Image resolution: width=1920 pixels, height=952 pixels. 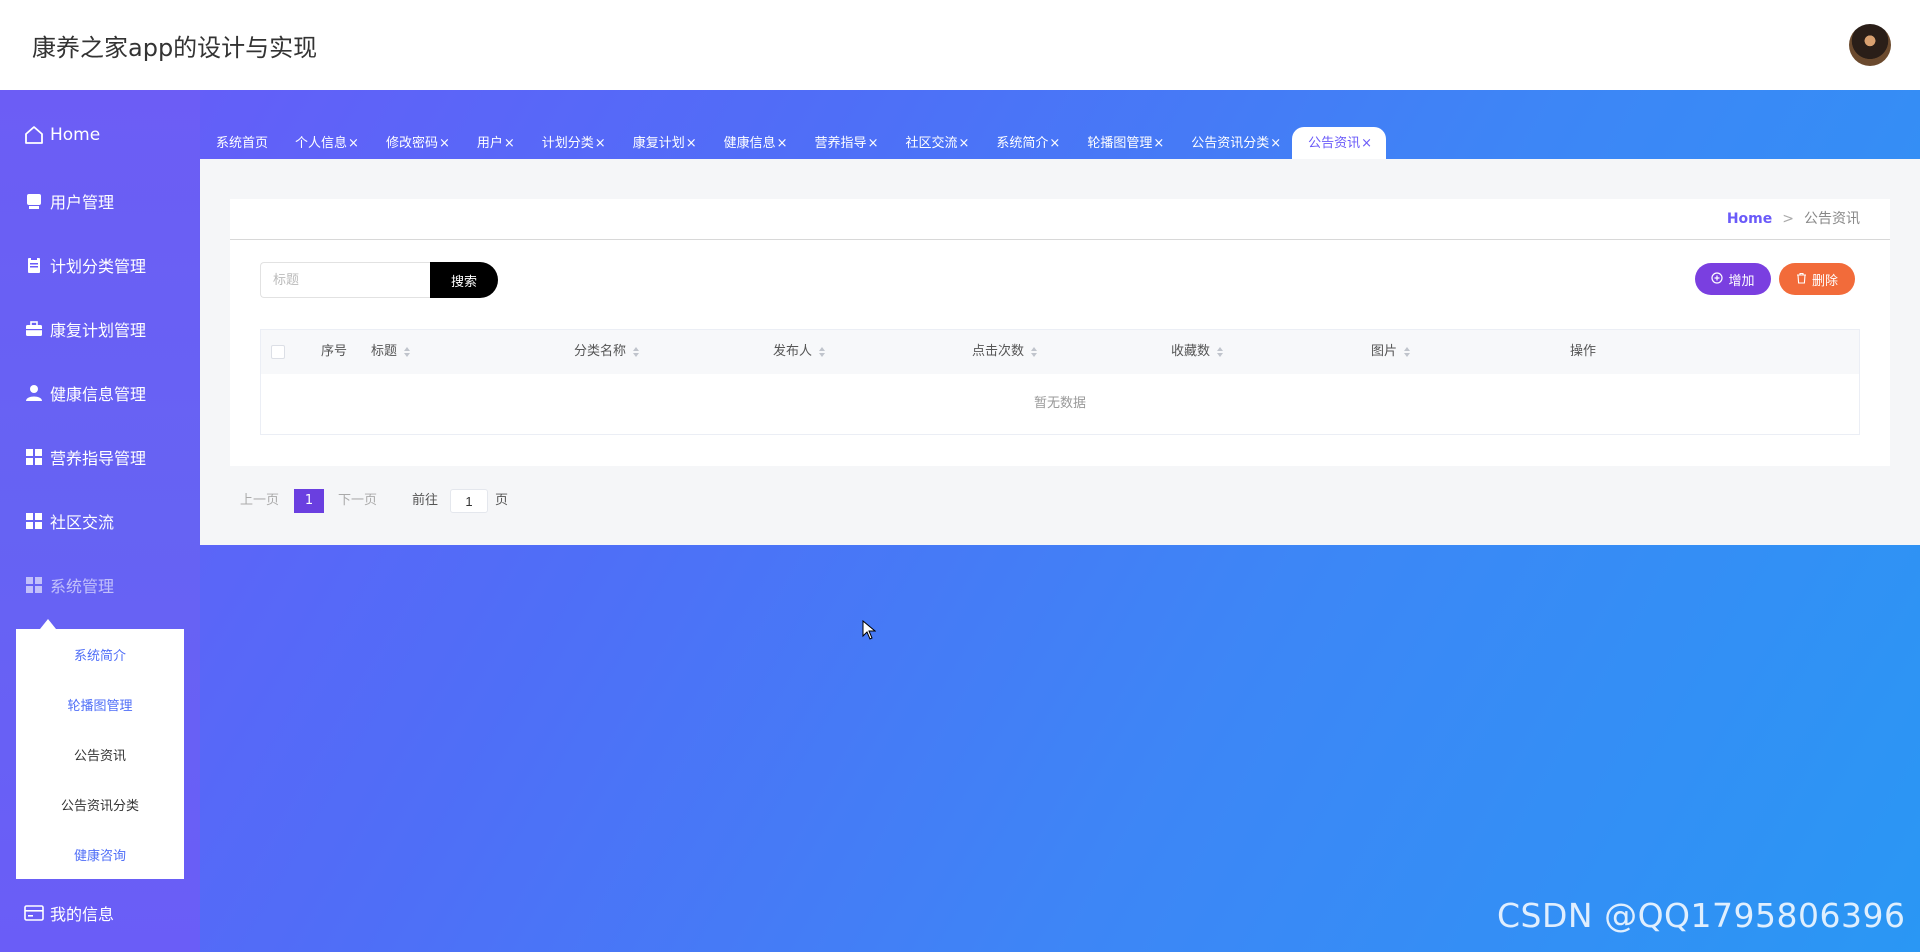 I want to click on data-table: 序号 标题 分类名称 发布人 点击次数 收藏数 图片 操作 暂无数据, so click(x=1060, y=382).